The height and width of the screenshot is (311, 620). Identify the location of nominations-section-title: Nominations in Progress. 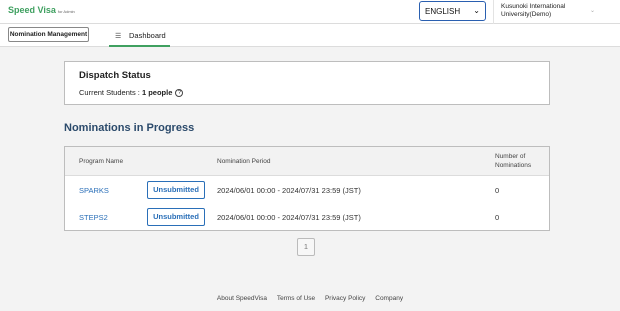
(129, 128).